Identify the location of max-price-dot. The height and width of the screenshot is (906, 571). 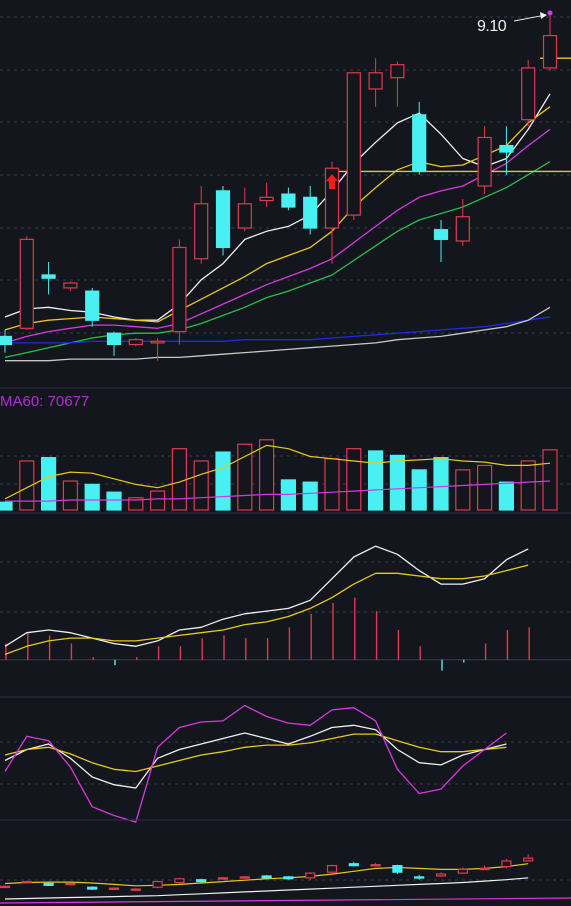
(550, 13).